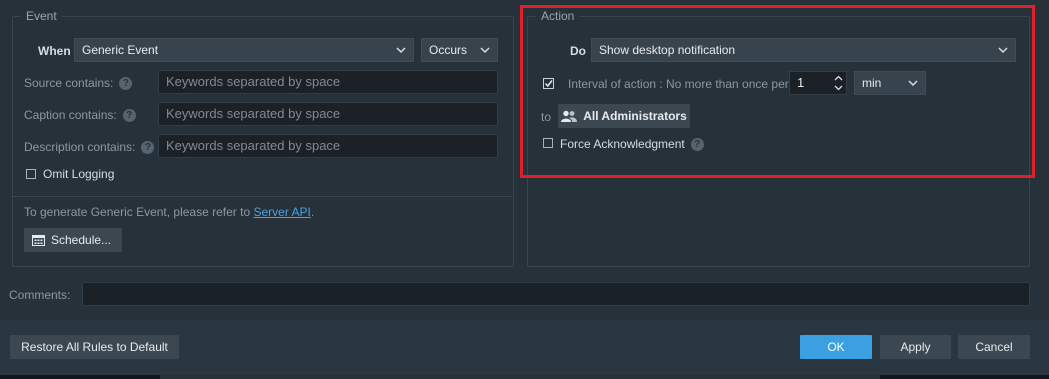 The image size is (1049, 379). Describe the element at coordinates (79, 174) in the screenshot. I see `omit-logging-label: Omit Logging` at that location.